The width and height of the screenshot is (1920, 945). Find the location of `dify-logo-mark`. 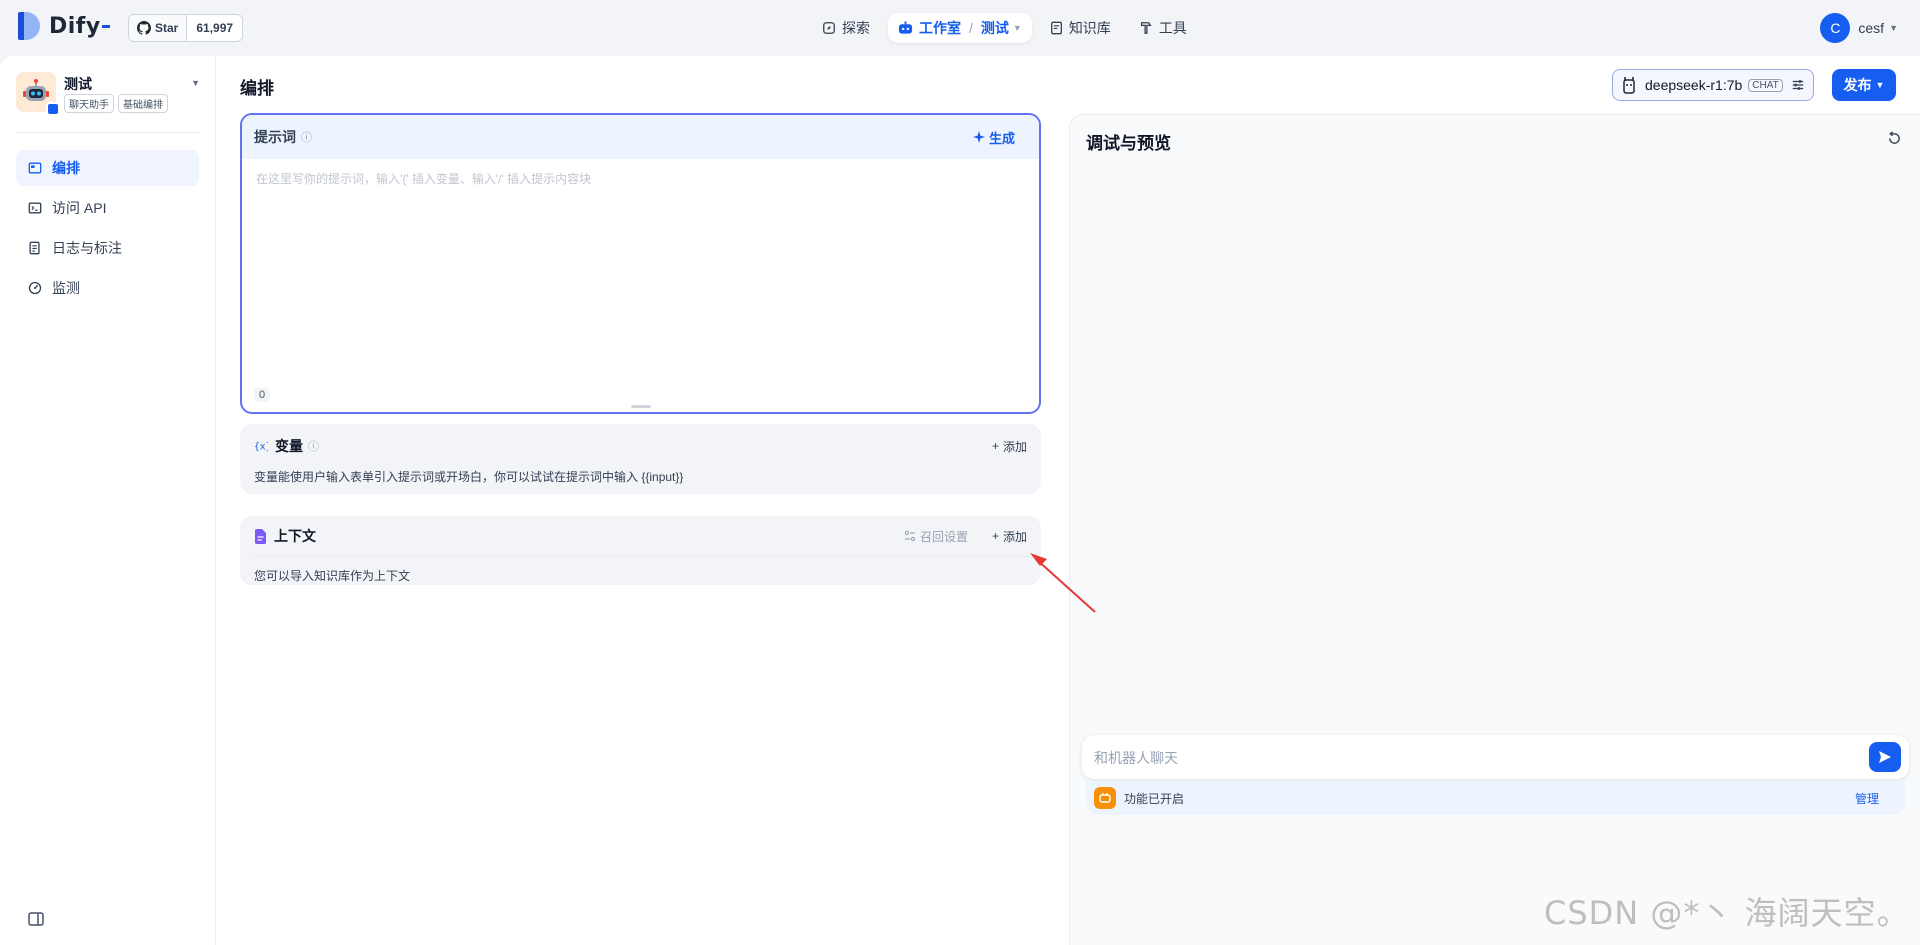

dify-logo-mark is located at coordinates (29, 26).